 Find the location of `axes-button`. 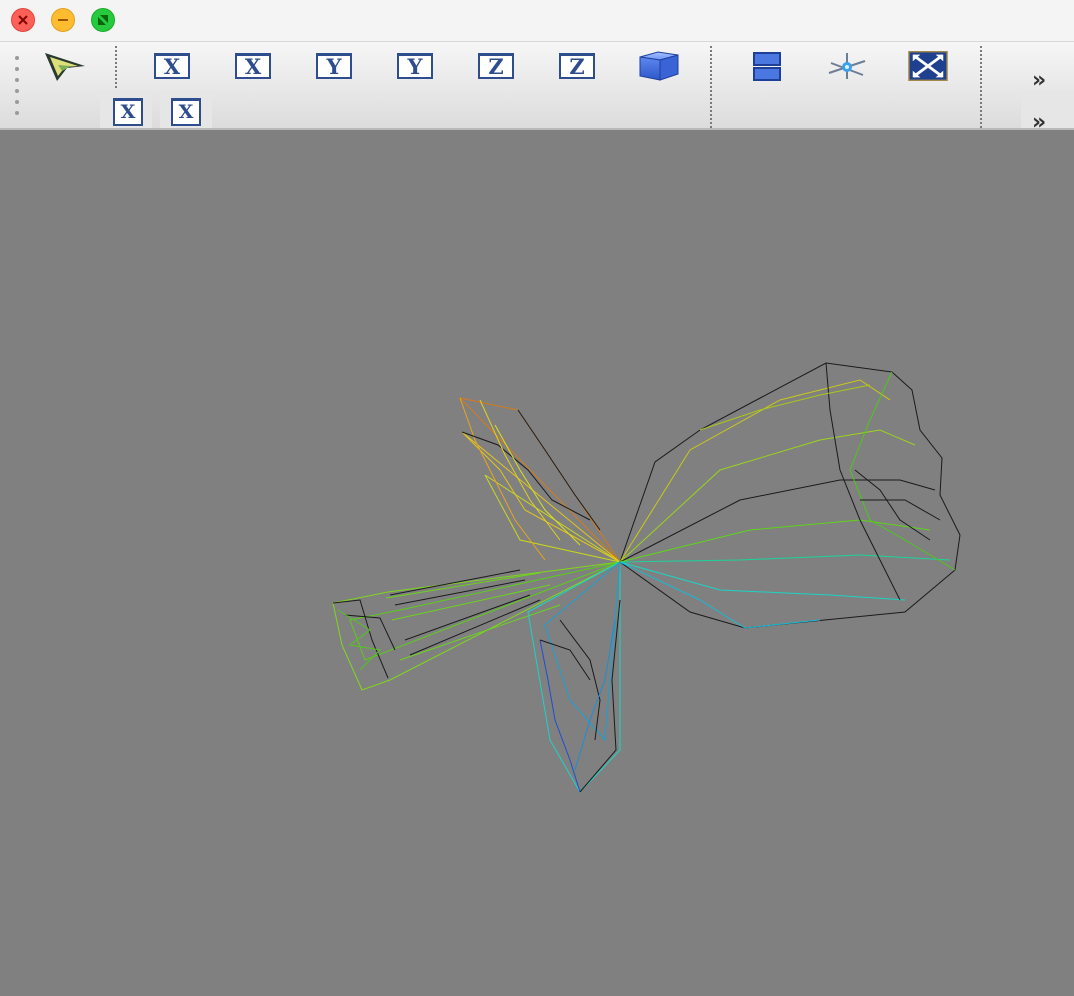

axes-button is located at coordinates (847, 66).